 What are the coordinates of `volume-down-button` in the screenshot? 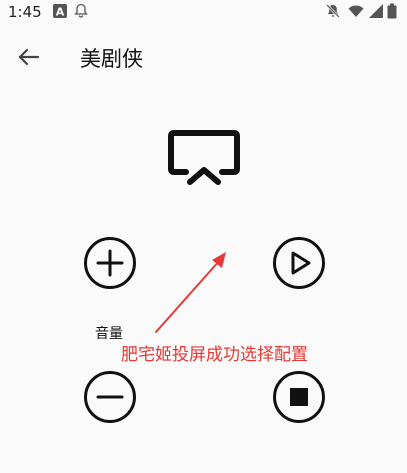 It's located at (110, 397).